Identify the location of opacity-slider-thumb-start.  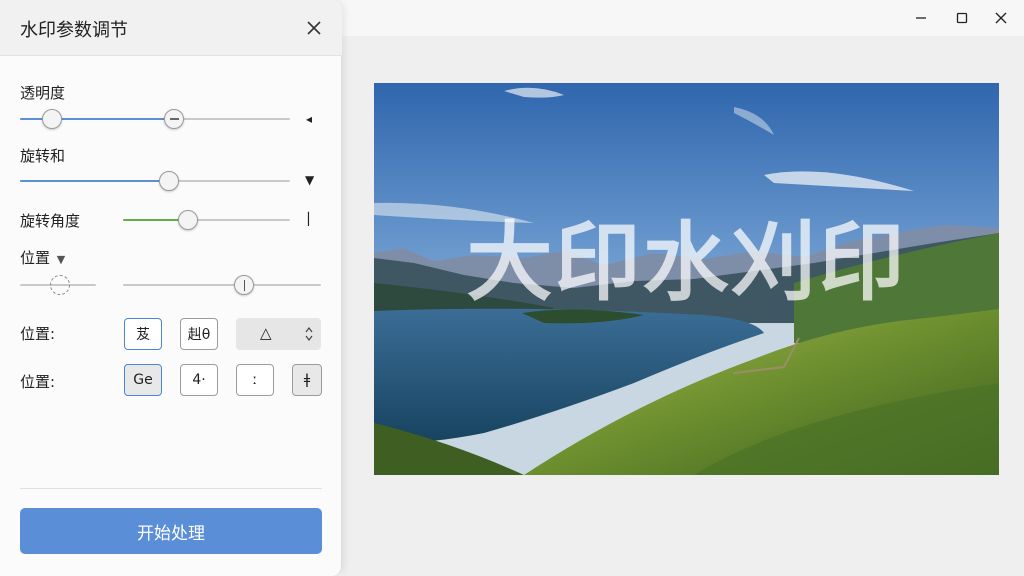
(52, 119).